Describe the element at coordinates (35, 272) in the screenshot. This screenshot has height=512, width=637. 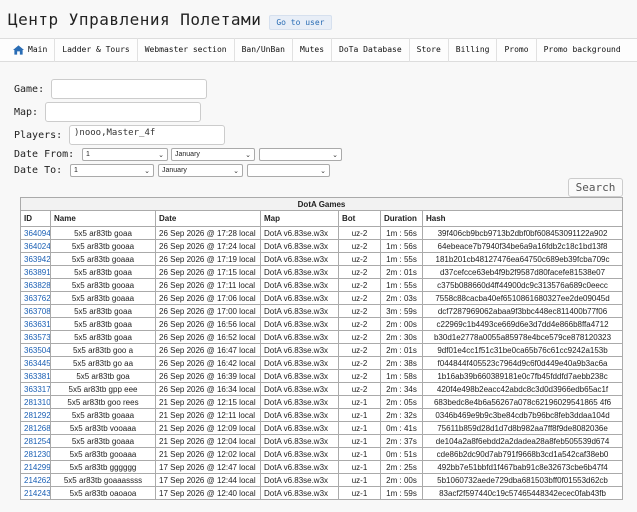
I see `game-id-link: 363891` at that location.